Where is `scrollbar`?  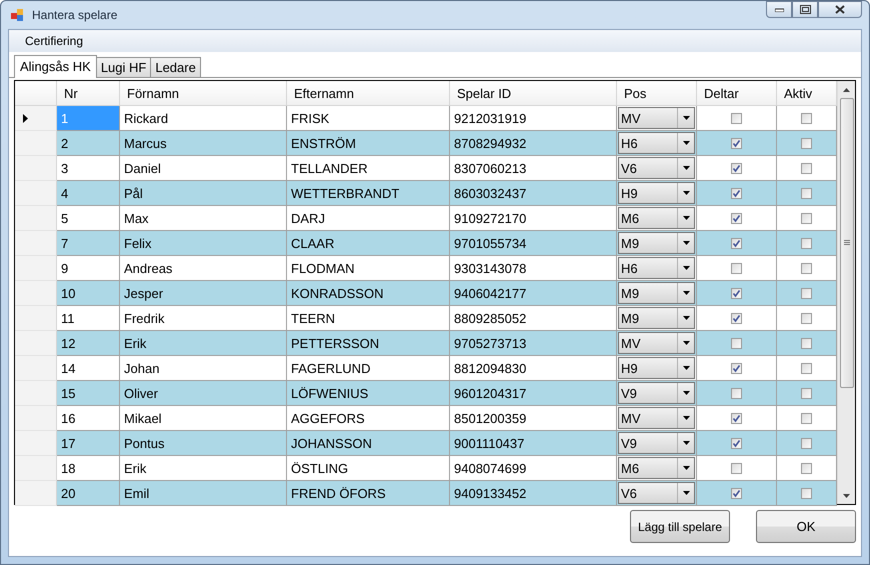
scrollbar is located at coordinates (846, 292).